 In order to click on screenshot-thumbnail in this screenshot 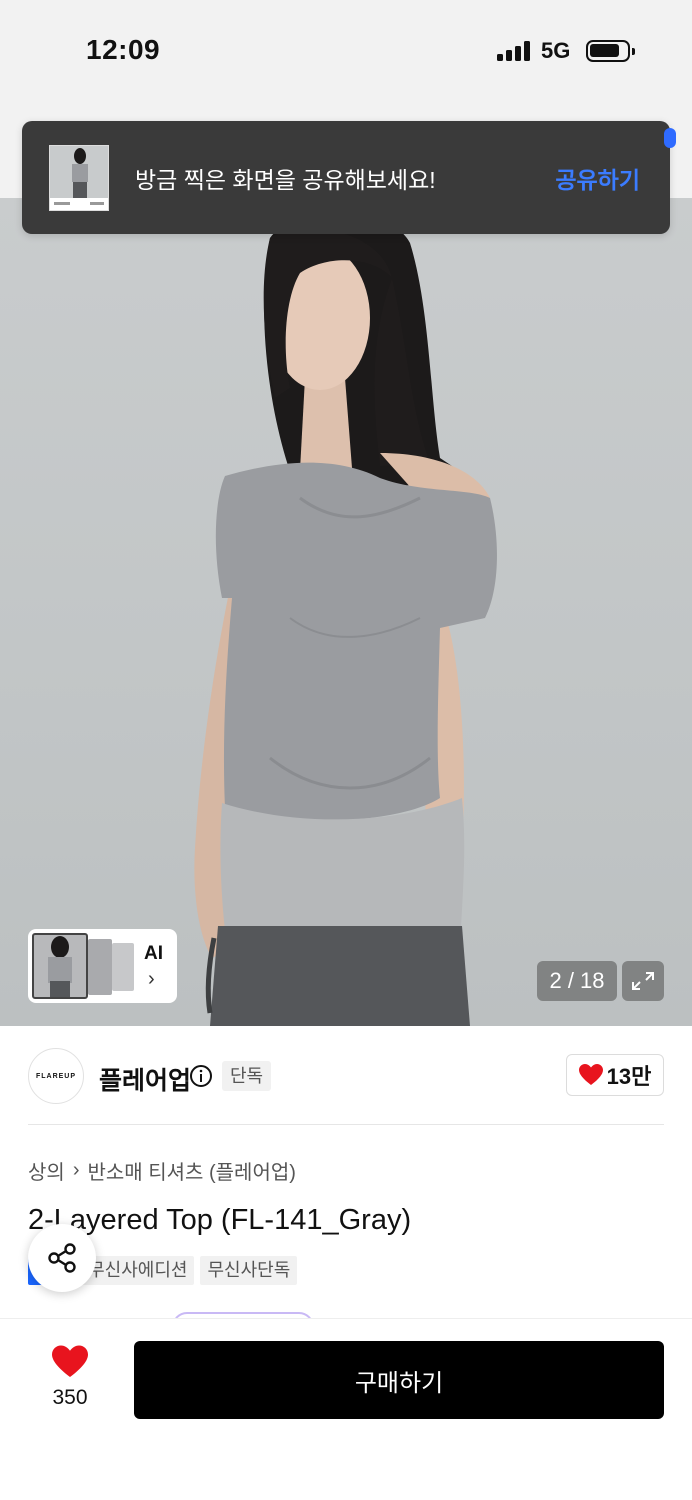, I will do `click(79, 178)`.